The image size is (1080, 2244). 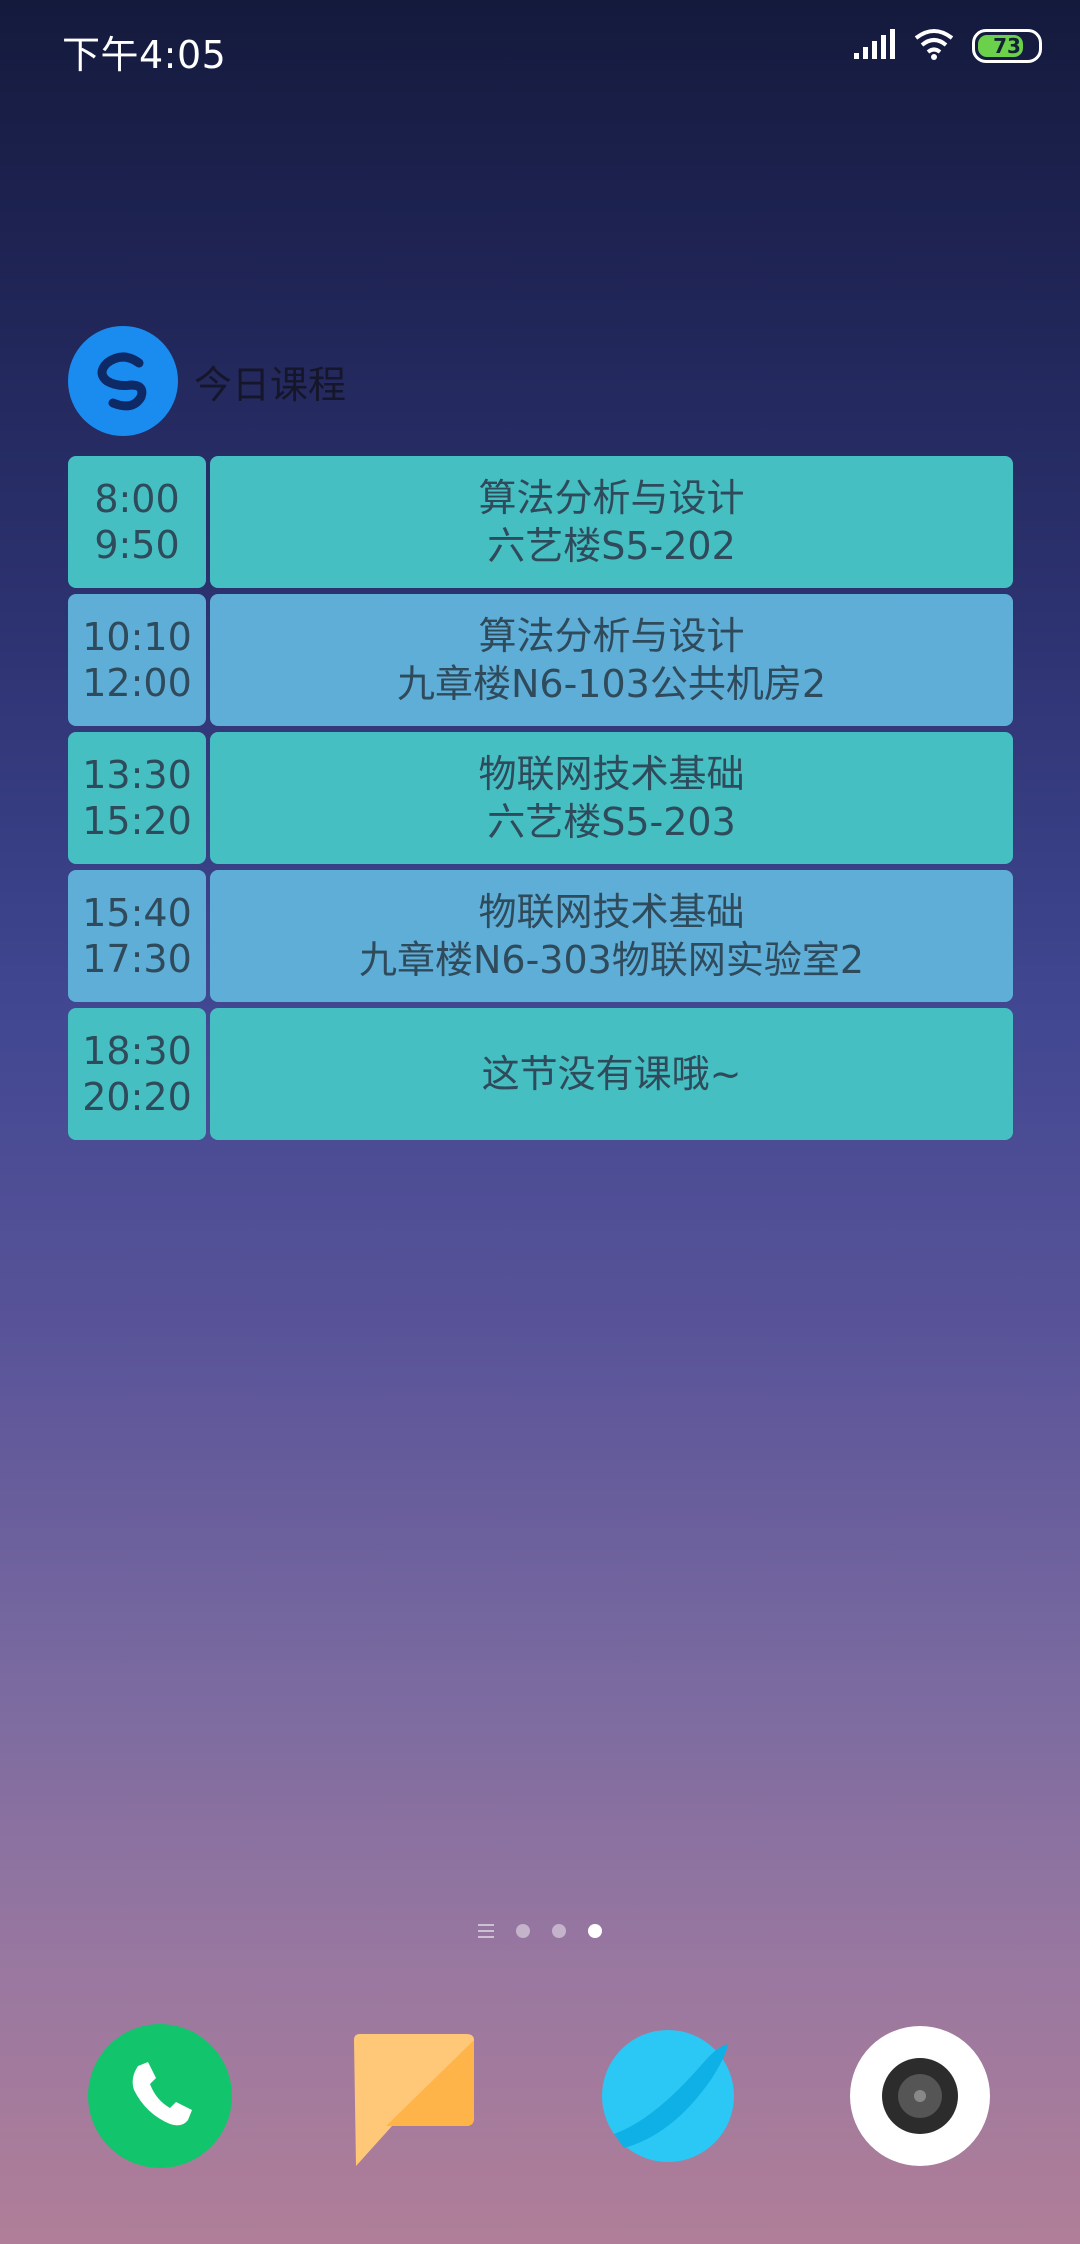 What do you see at coordinates (611, 660) in the screenshot?
I see `course-cell: 算法分析与设计 九章楼N6-103公共机房2` at bounding box center [611, 660].